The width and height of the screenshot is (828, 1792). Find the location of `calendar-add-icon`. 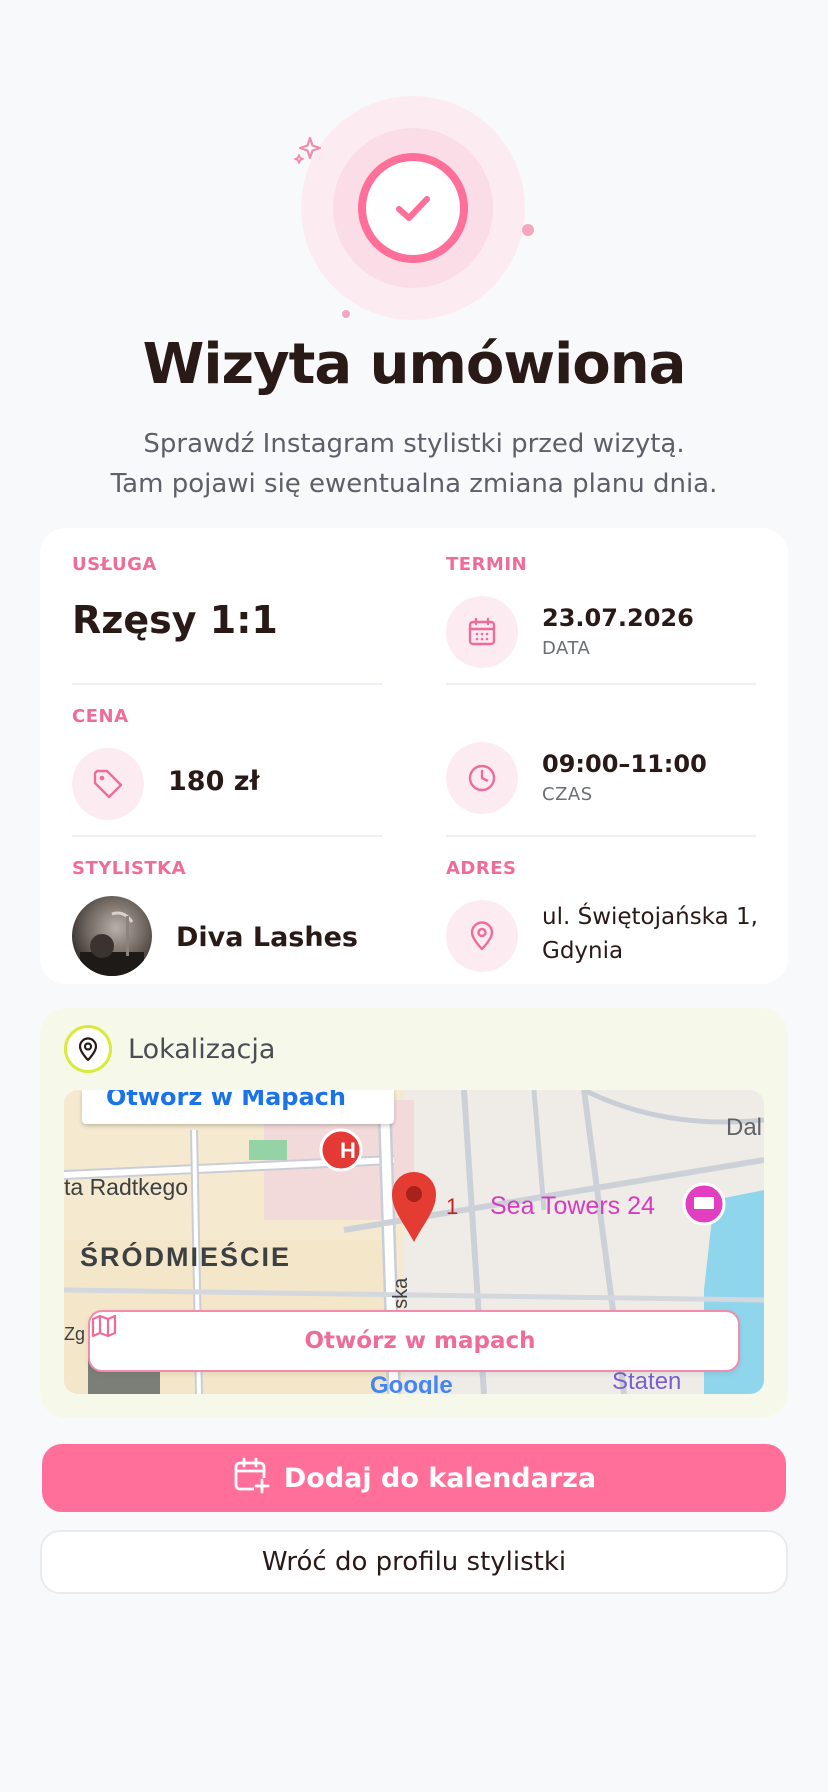

calendar-add-icon is located at coordinates (251, 1478).